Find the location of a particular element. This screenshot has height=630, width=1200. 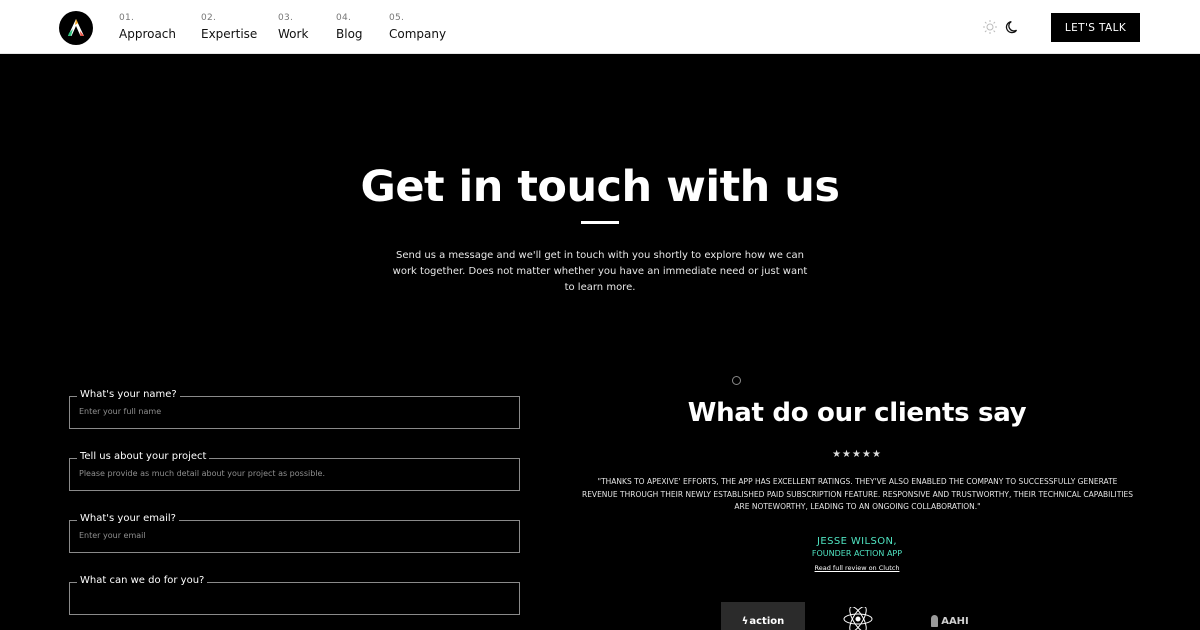

clutch-review-link: Read full review on Clutch is located at coordinates (857, 568).